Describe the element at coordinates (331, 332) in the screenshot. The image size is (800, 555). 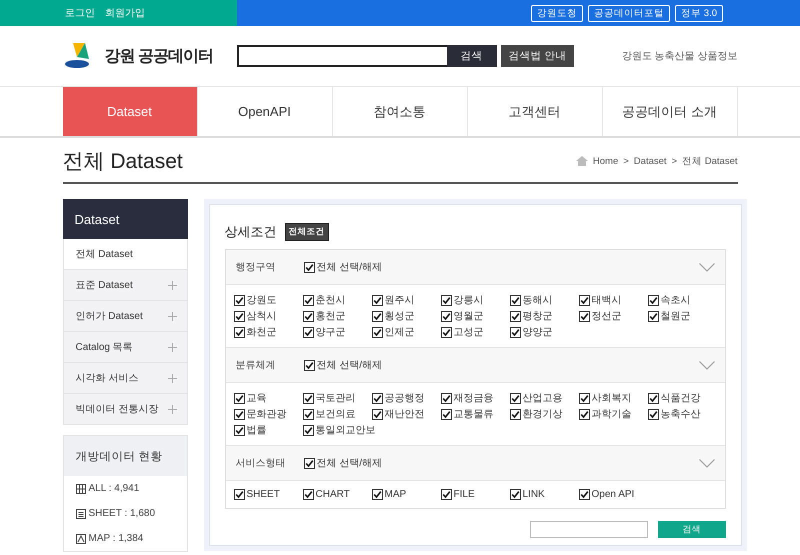
I see `checkbox-label: 양구군` at that location.